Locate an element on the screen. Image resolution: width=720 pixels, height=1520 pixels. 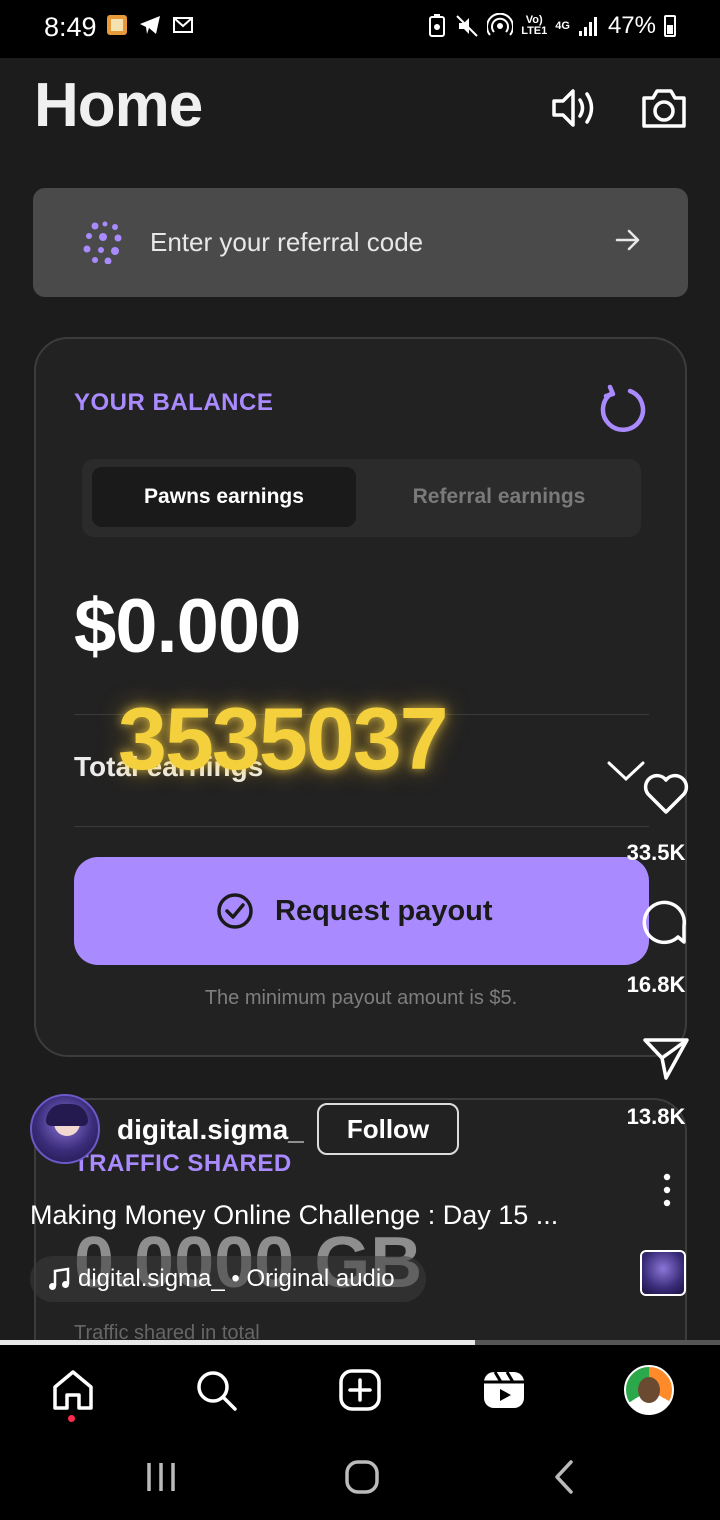
status-time: 8:49 is located at coordinates (70, 27).